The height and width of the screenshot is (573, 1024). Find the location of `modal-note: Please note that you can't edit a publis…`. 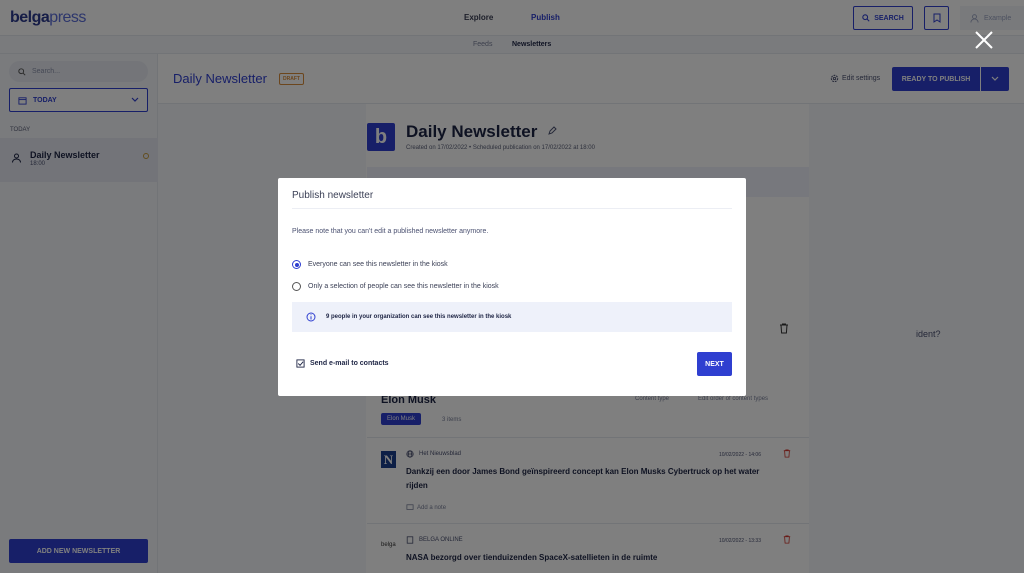

modal-note: Please note that you can't edit a publis… is located at coordinates (390, 231).